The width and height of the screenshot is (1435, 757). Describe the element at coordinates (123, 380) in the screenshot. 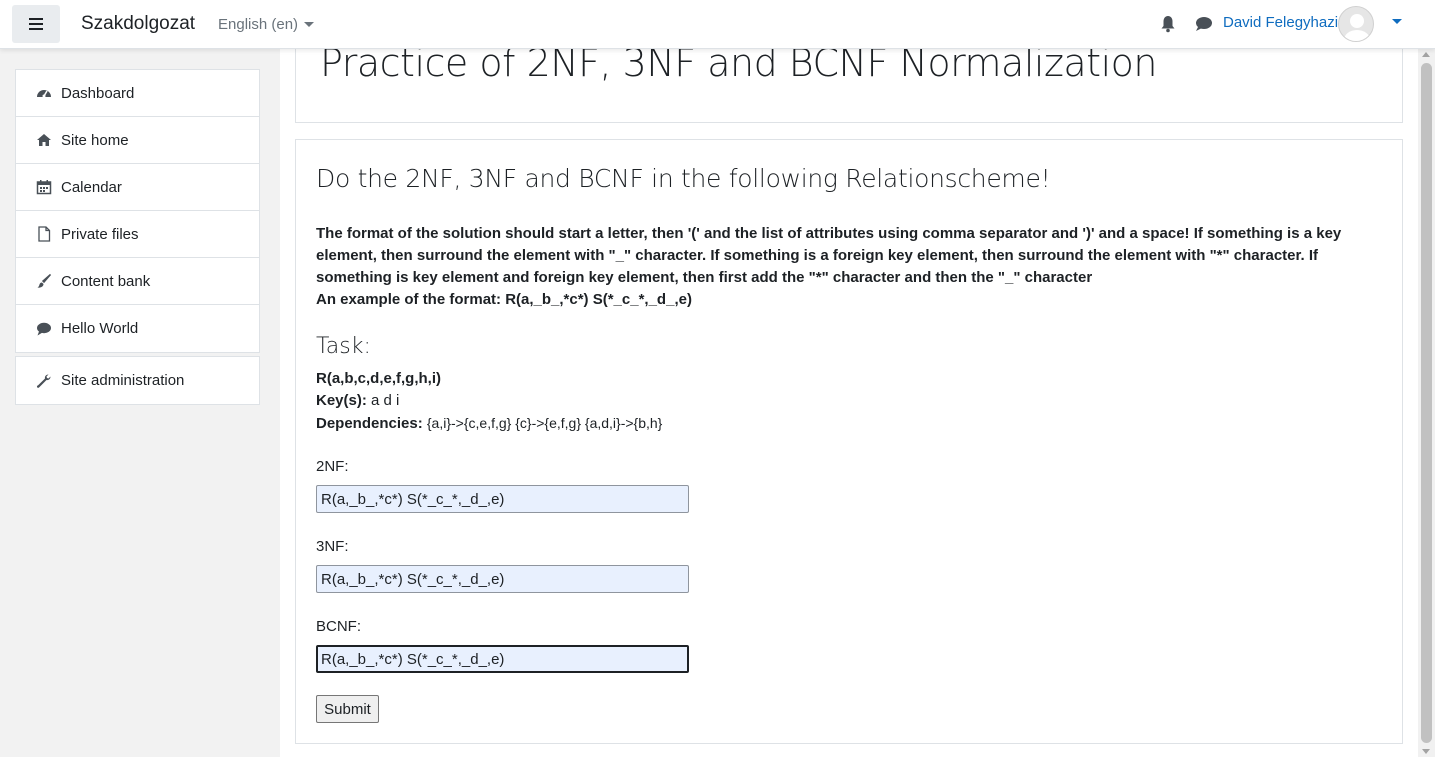

I see `sidebar-item-label: Site administration` at that location.